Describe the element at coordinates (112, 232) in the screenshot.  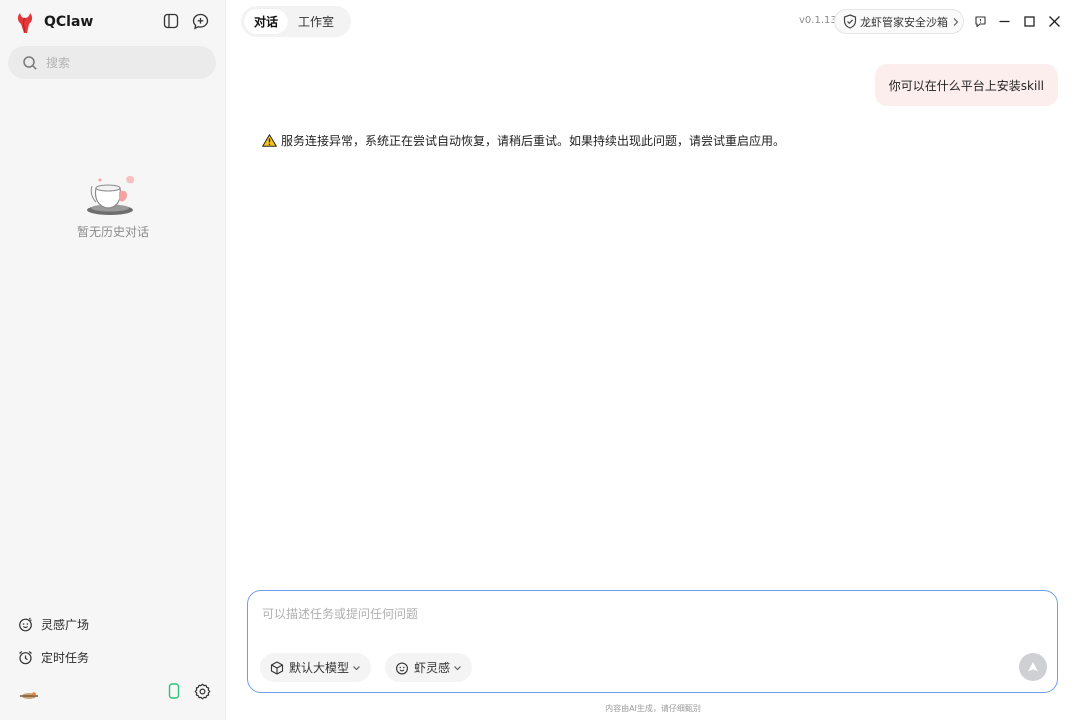
I see `empty-history-text: 暂无历史对话` at that location.